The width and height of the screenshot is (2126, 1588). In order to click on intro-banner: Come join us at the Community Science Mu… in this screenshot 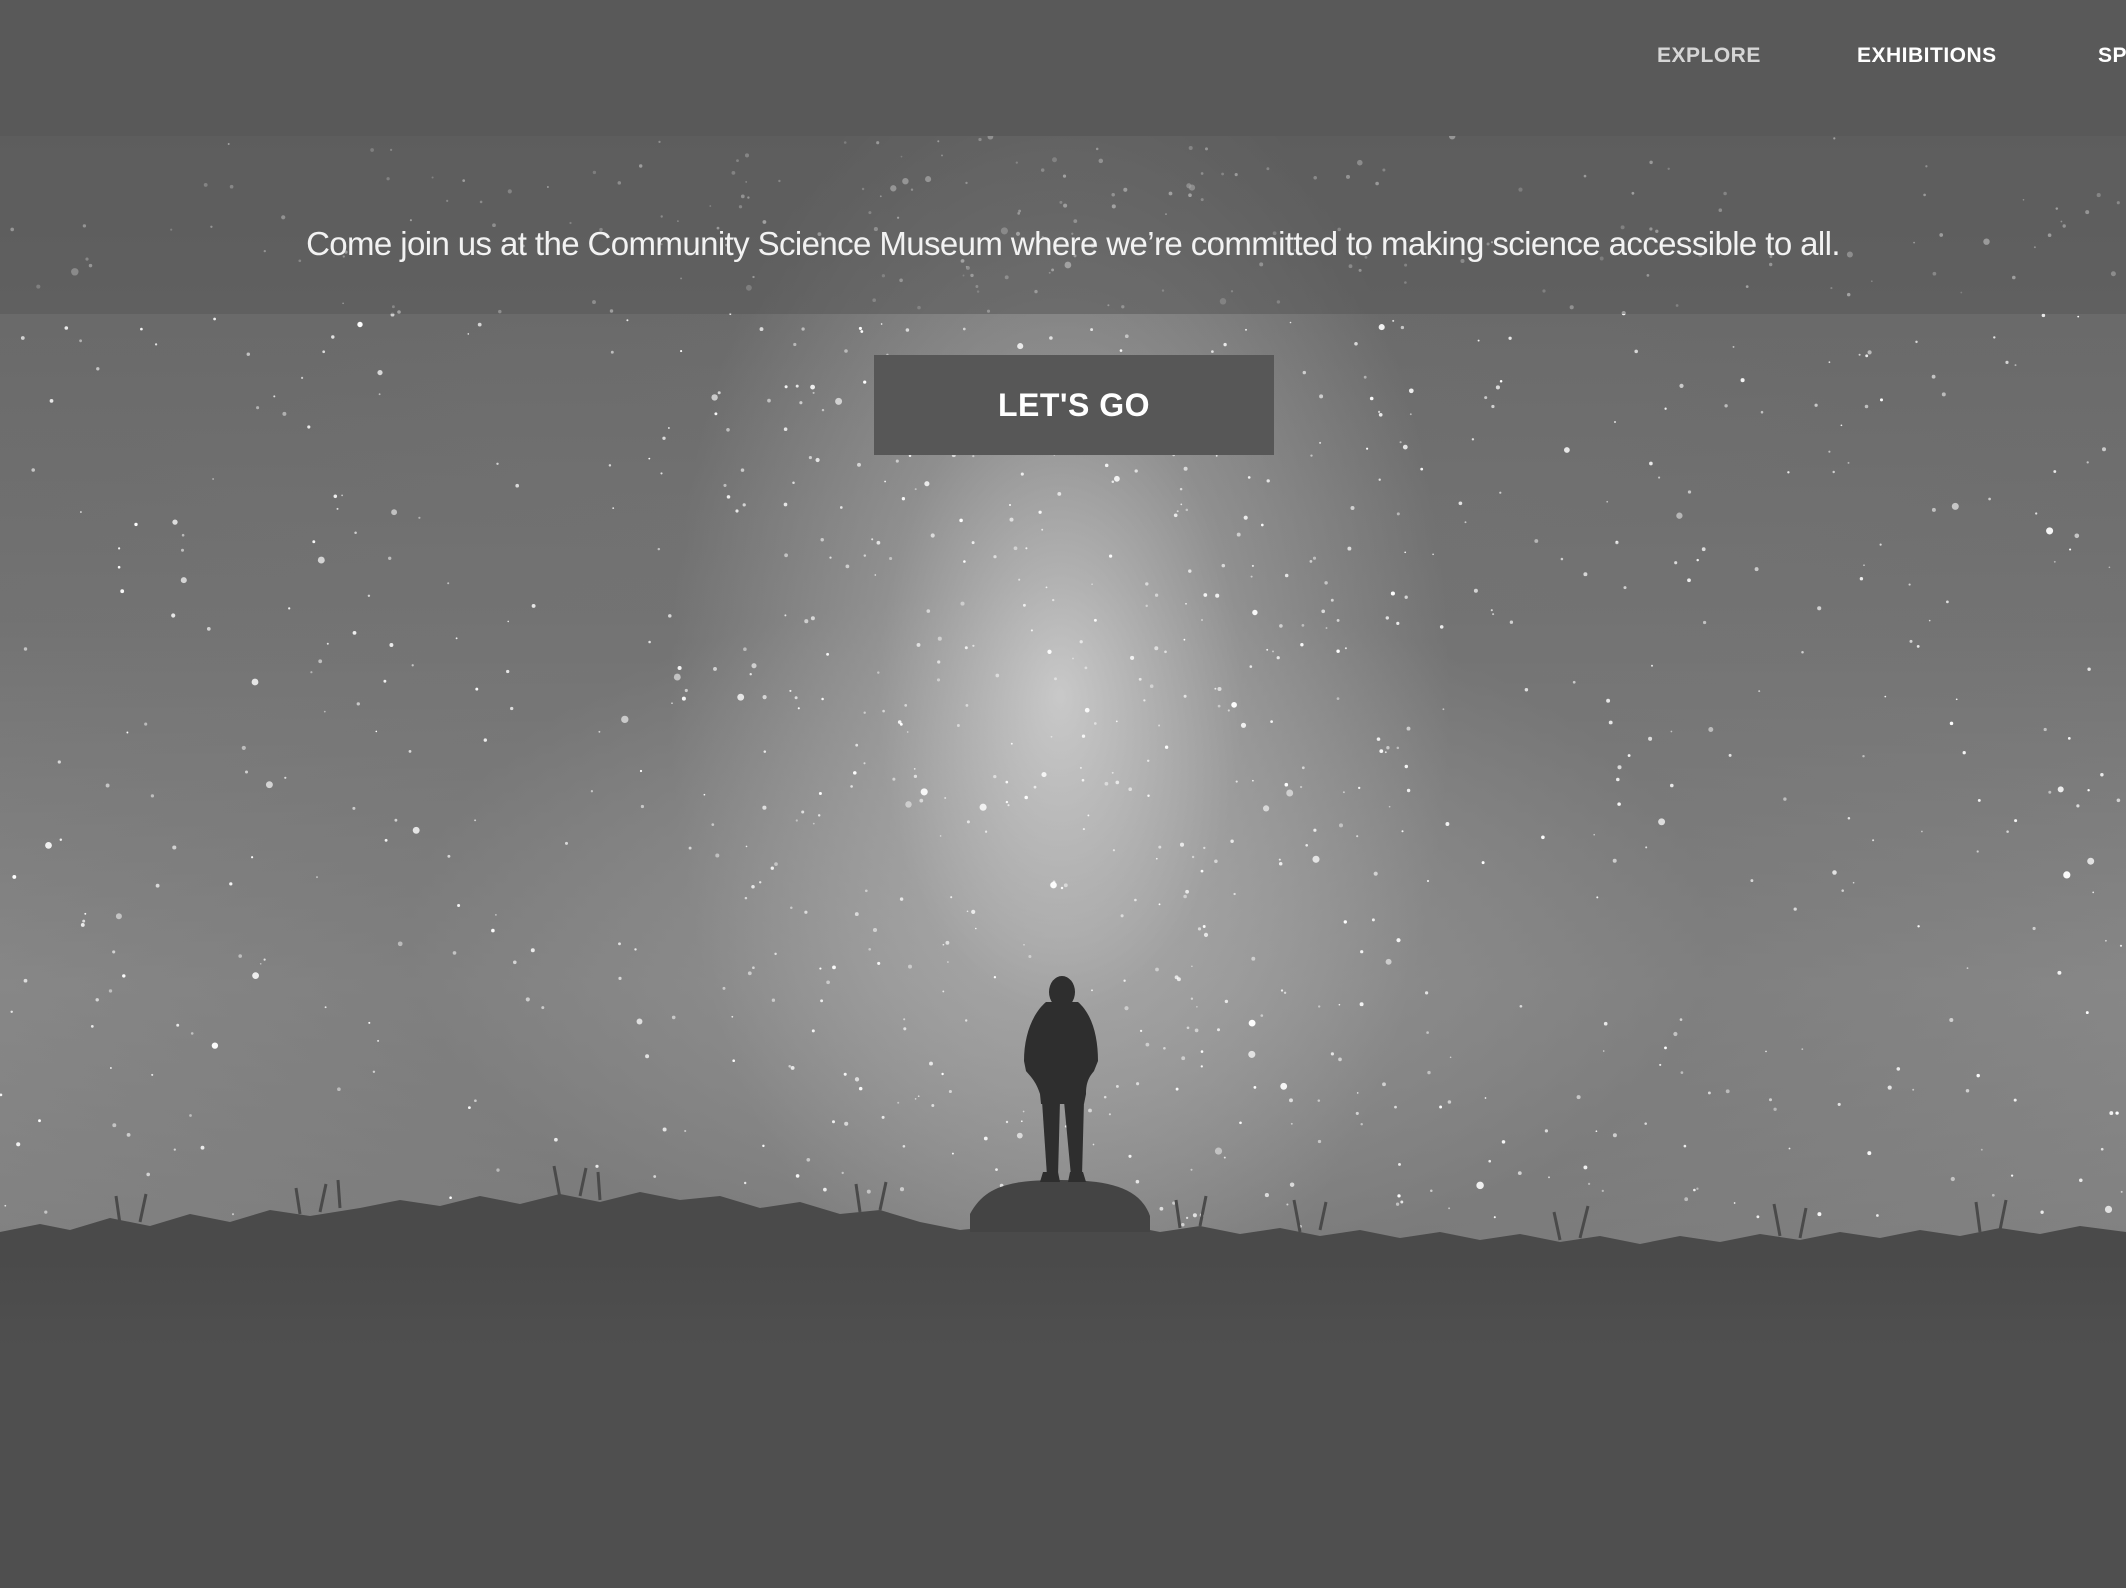, I will do `click(1063, 225)`.